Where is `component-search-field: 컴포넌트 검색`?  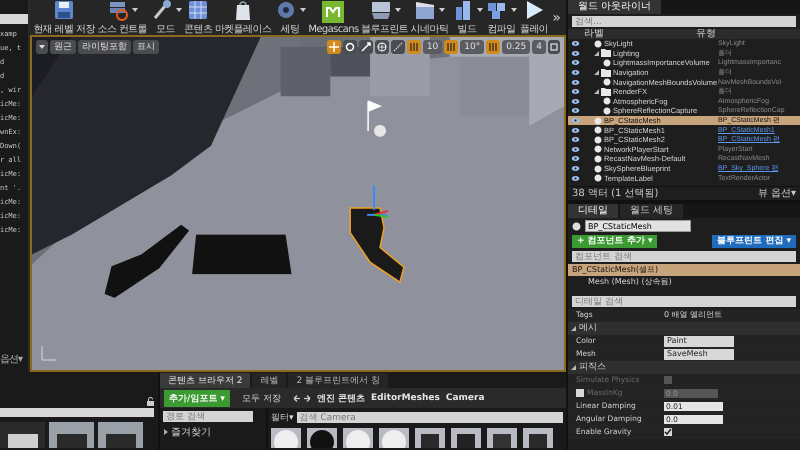 component-search-field: 컴포넌트 검색 is located at coordinates (684, 256).